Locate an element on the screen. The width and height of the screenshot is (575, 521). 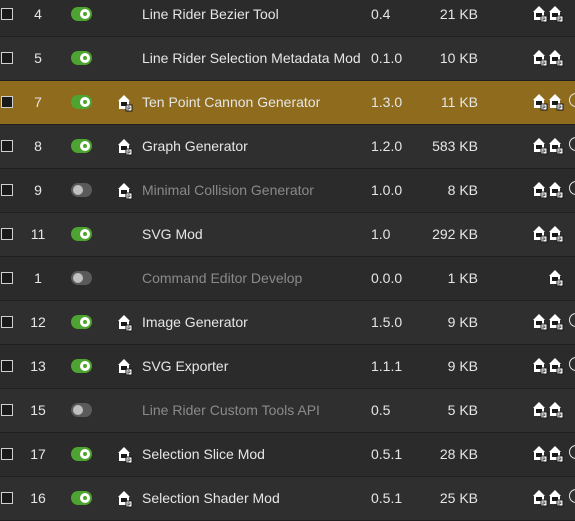
mod-version: 1.0 is located at coordinates (381, 234).